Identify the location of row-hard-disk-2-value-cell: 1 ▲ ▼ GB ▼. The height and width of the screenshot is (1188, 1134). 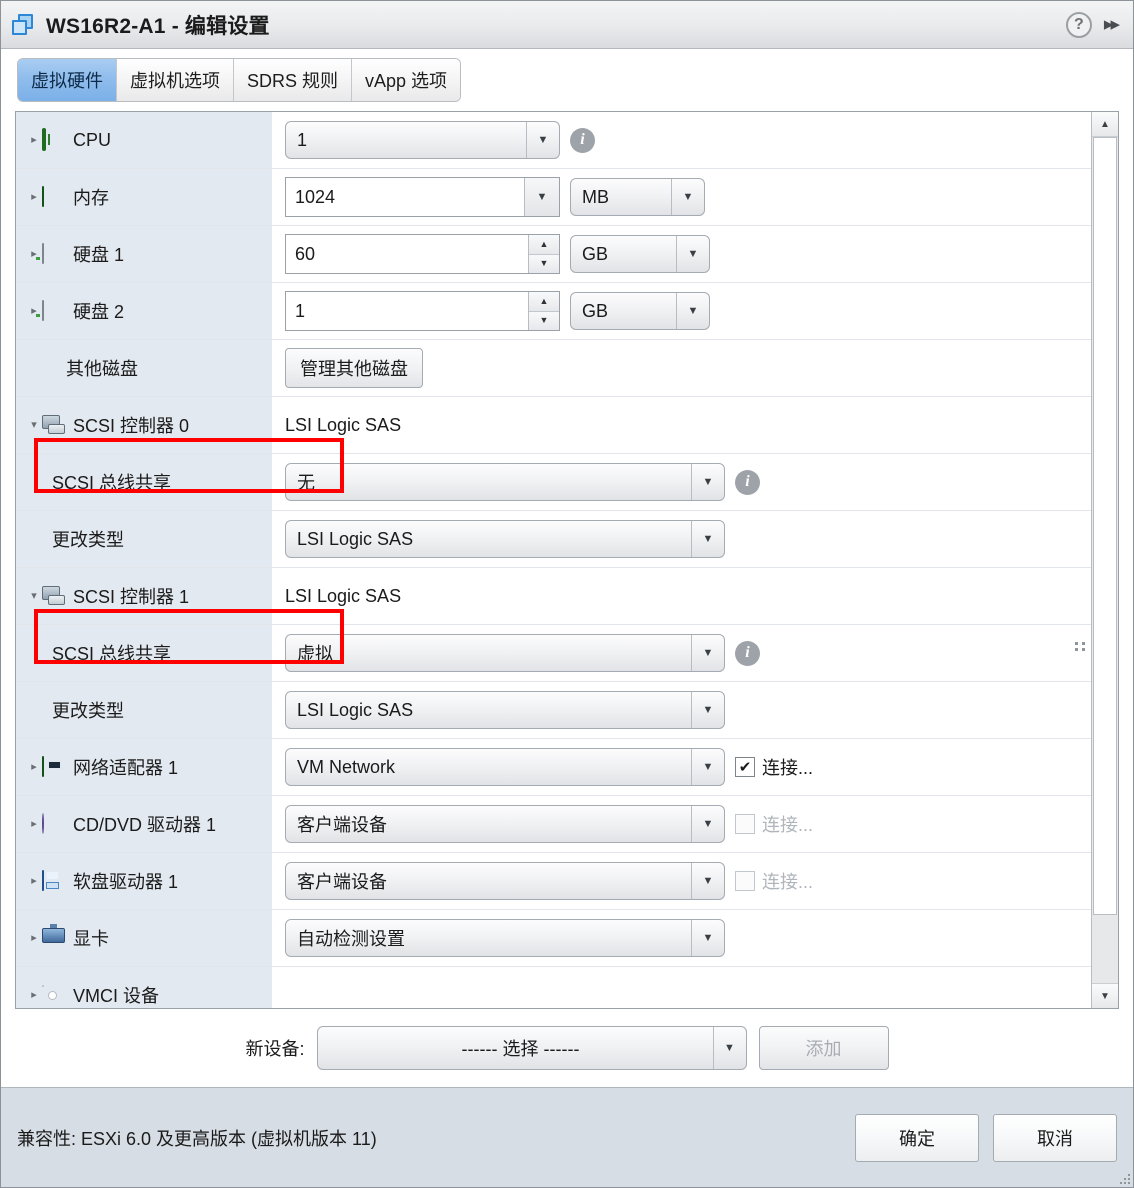
(682, 311).